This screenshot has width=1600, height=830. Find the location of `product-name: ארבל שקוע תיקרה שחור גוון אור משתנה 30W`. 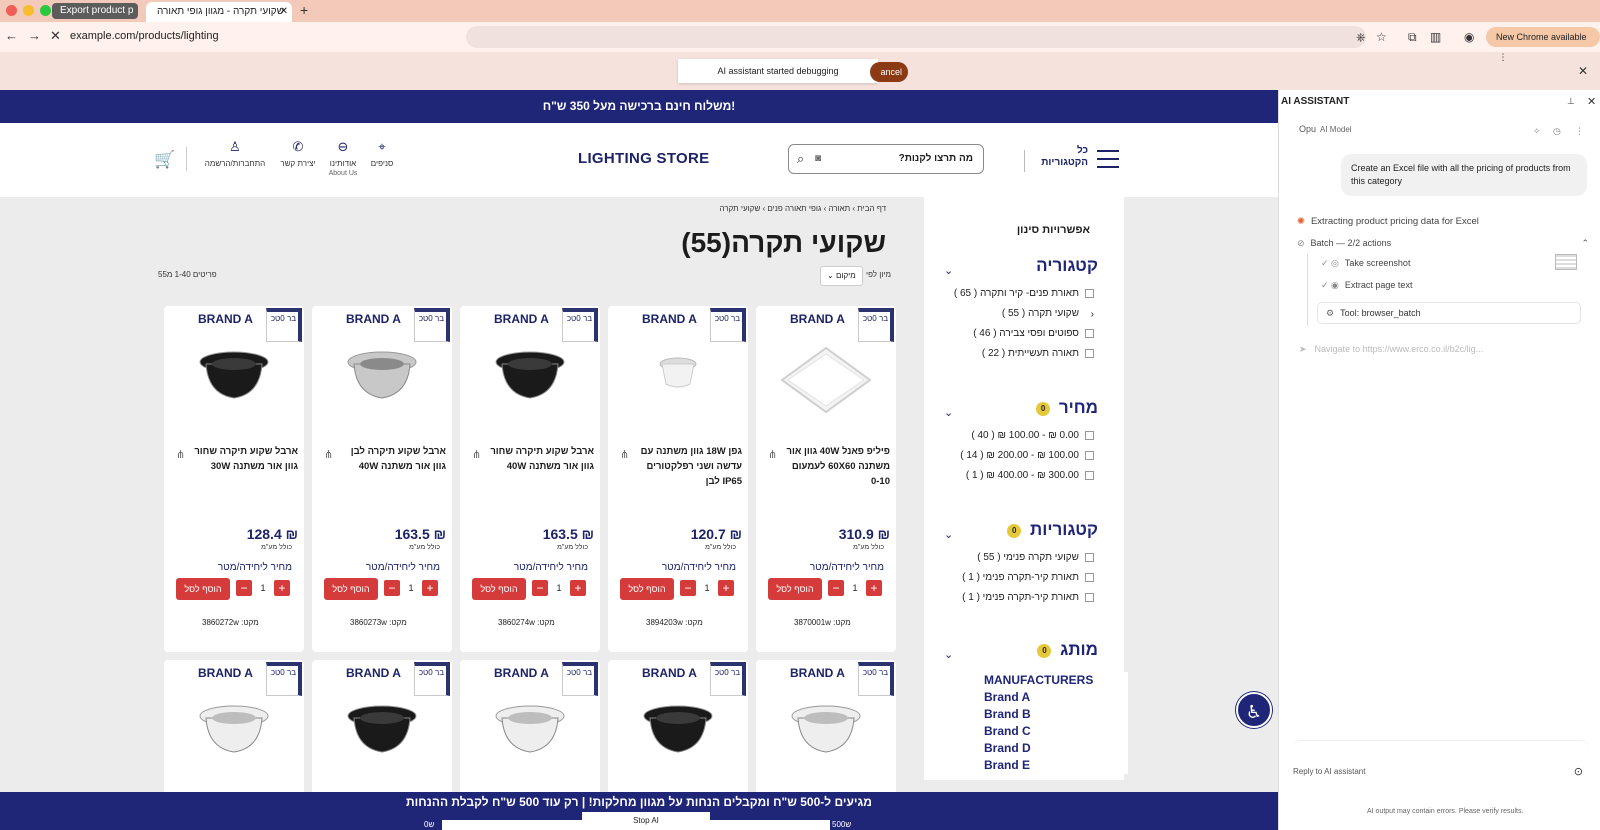

product-name: ארבל שקוע תיקרה שחור גוון אור משתנה 30W is located at coordinates (244, 459).